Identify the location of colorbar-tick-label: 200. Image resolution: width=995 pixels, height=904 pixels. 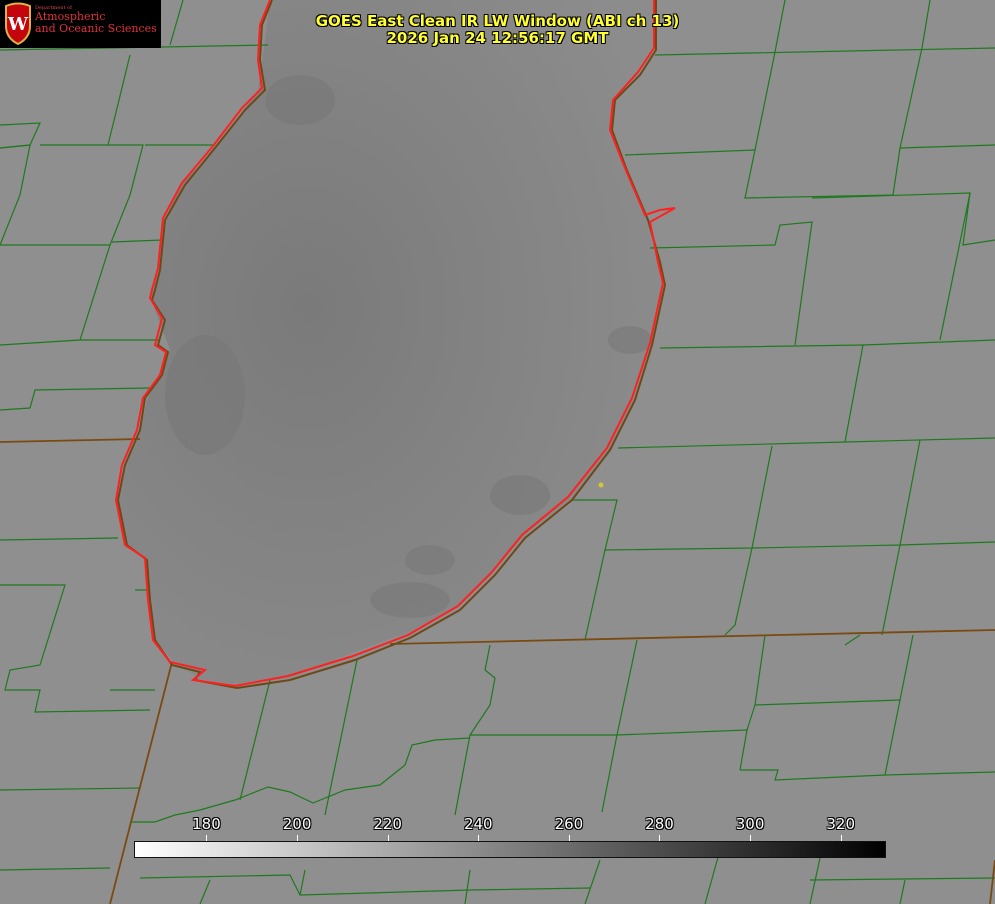
(297, 824).